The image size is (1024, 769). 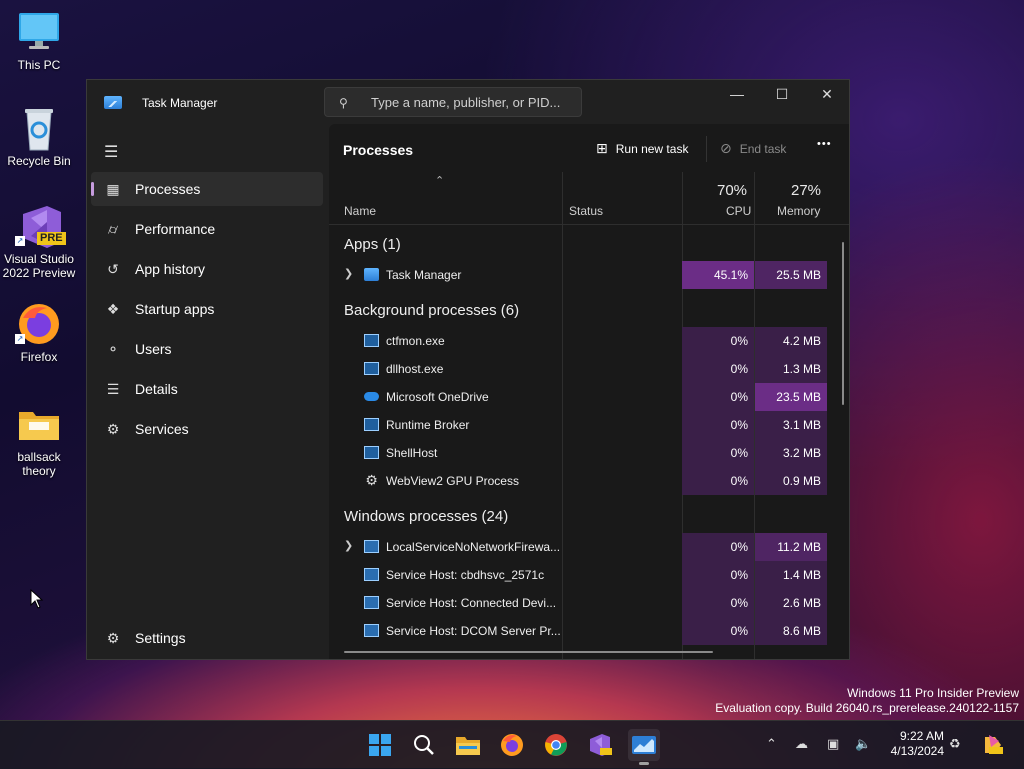 I want to click on sidebar-item-services: ⚙ Services, so click(x=207, y=429).